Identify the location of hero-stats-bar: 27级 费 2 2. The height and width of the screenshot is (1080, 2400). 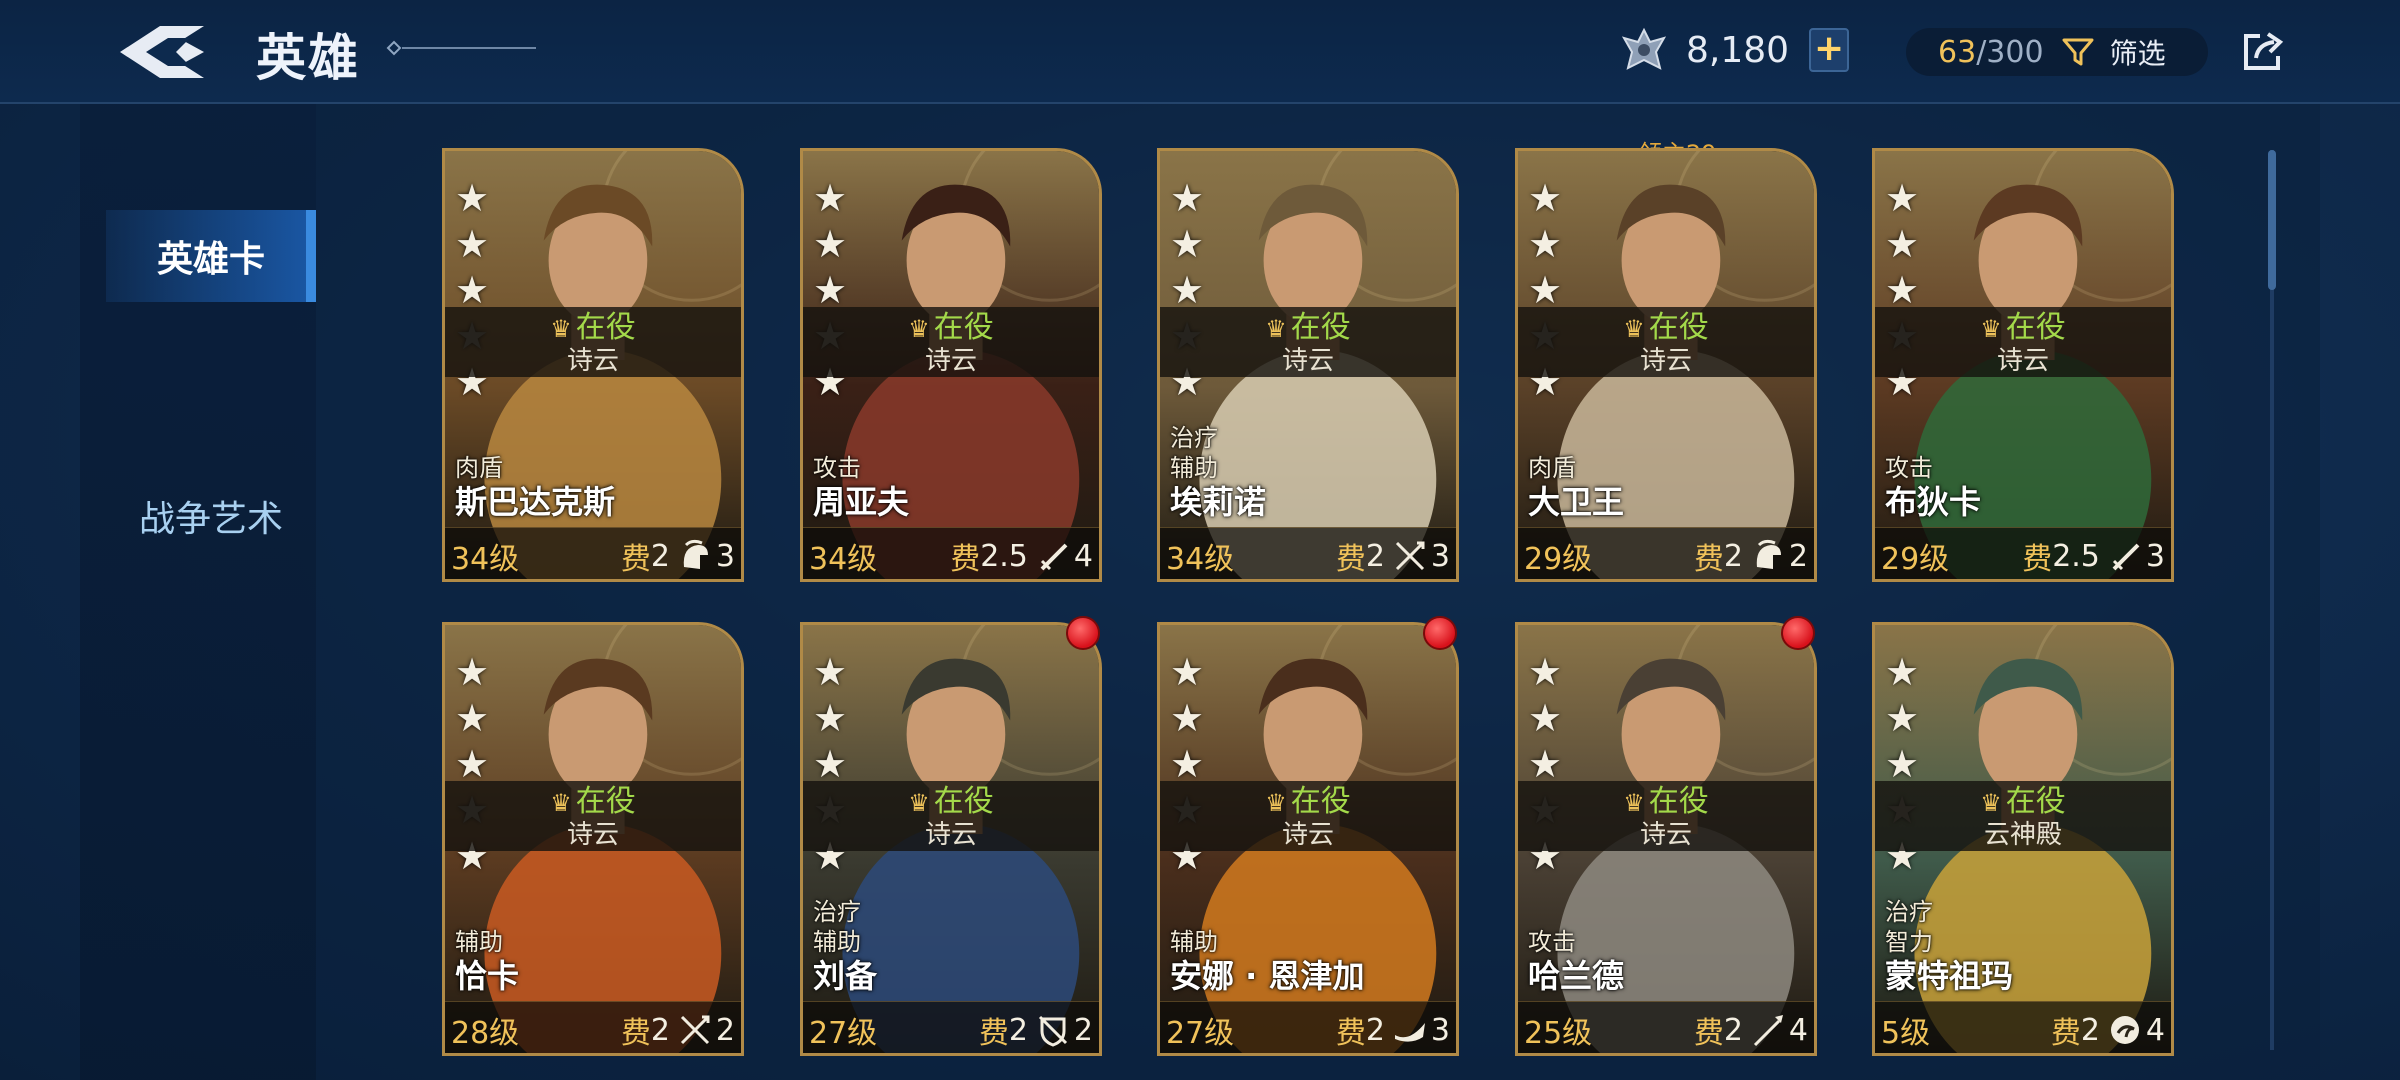
(951, 1027).